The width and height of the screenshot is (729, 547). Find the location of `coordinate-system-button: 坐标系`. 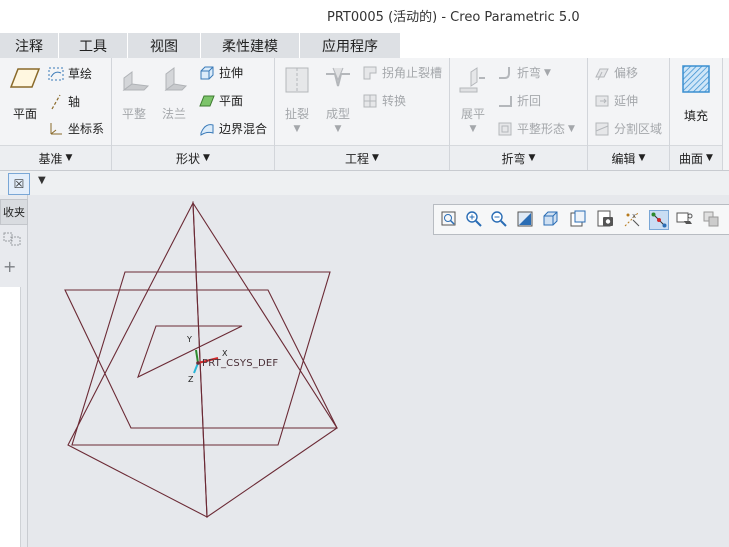

coordinate-system-button: 坐标系 is located at coordinates (76, 128).